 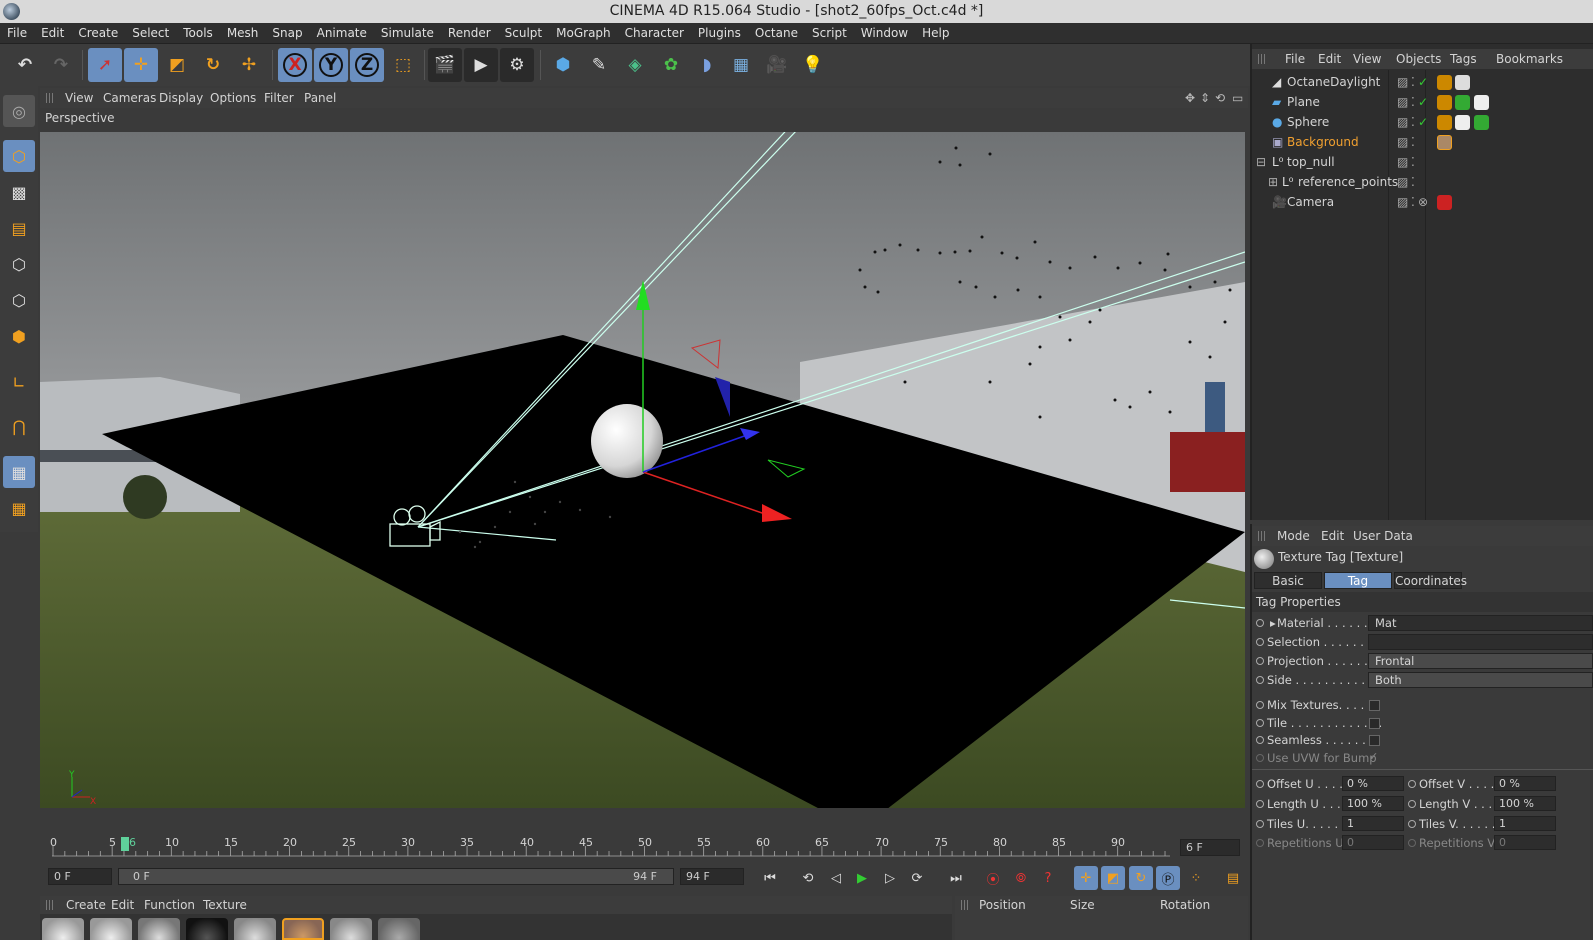 I want to click on rotate-icon: ↻, so click(x=213, y=65).